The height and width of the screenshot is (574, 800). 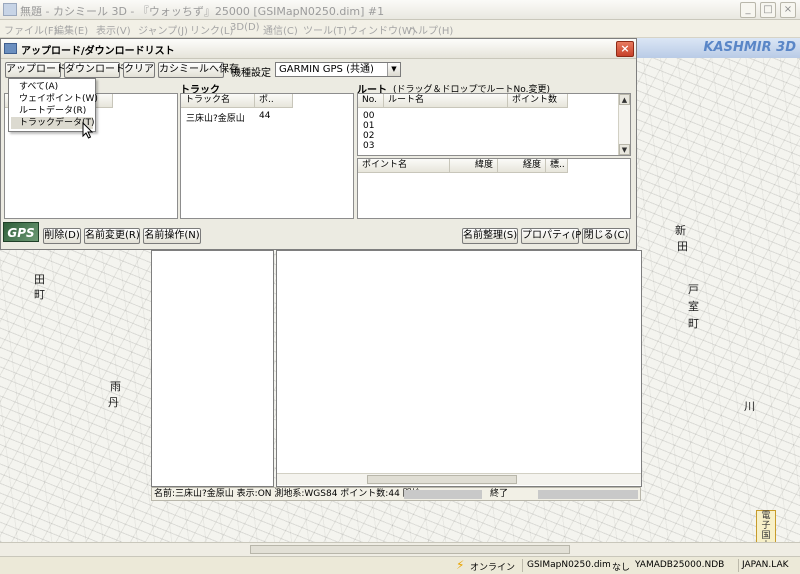 I want to click on scroll-up-icon: ▲, so click(x=624, y=99).